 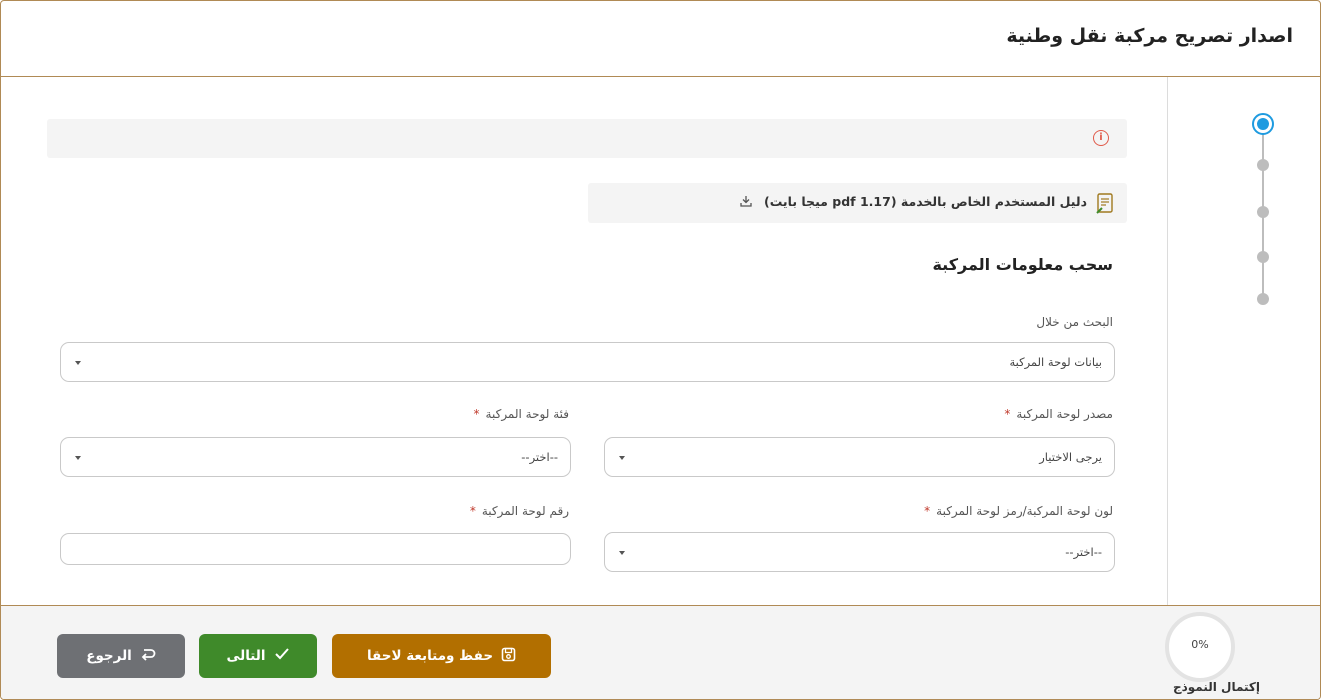 I want to click on notice-banner: i, so click(x=587, y=138).